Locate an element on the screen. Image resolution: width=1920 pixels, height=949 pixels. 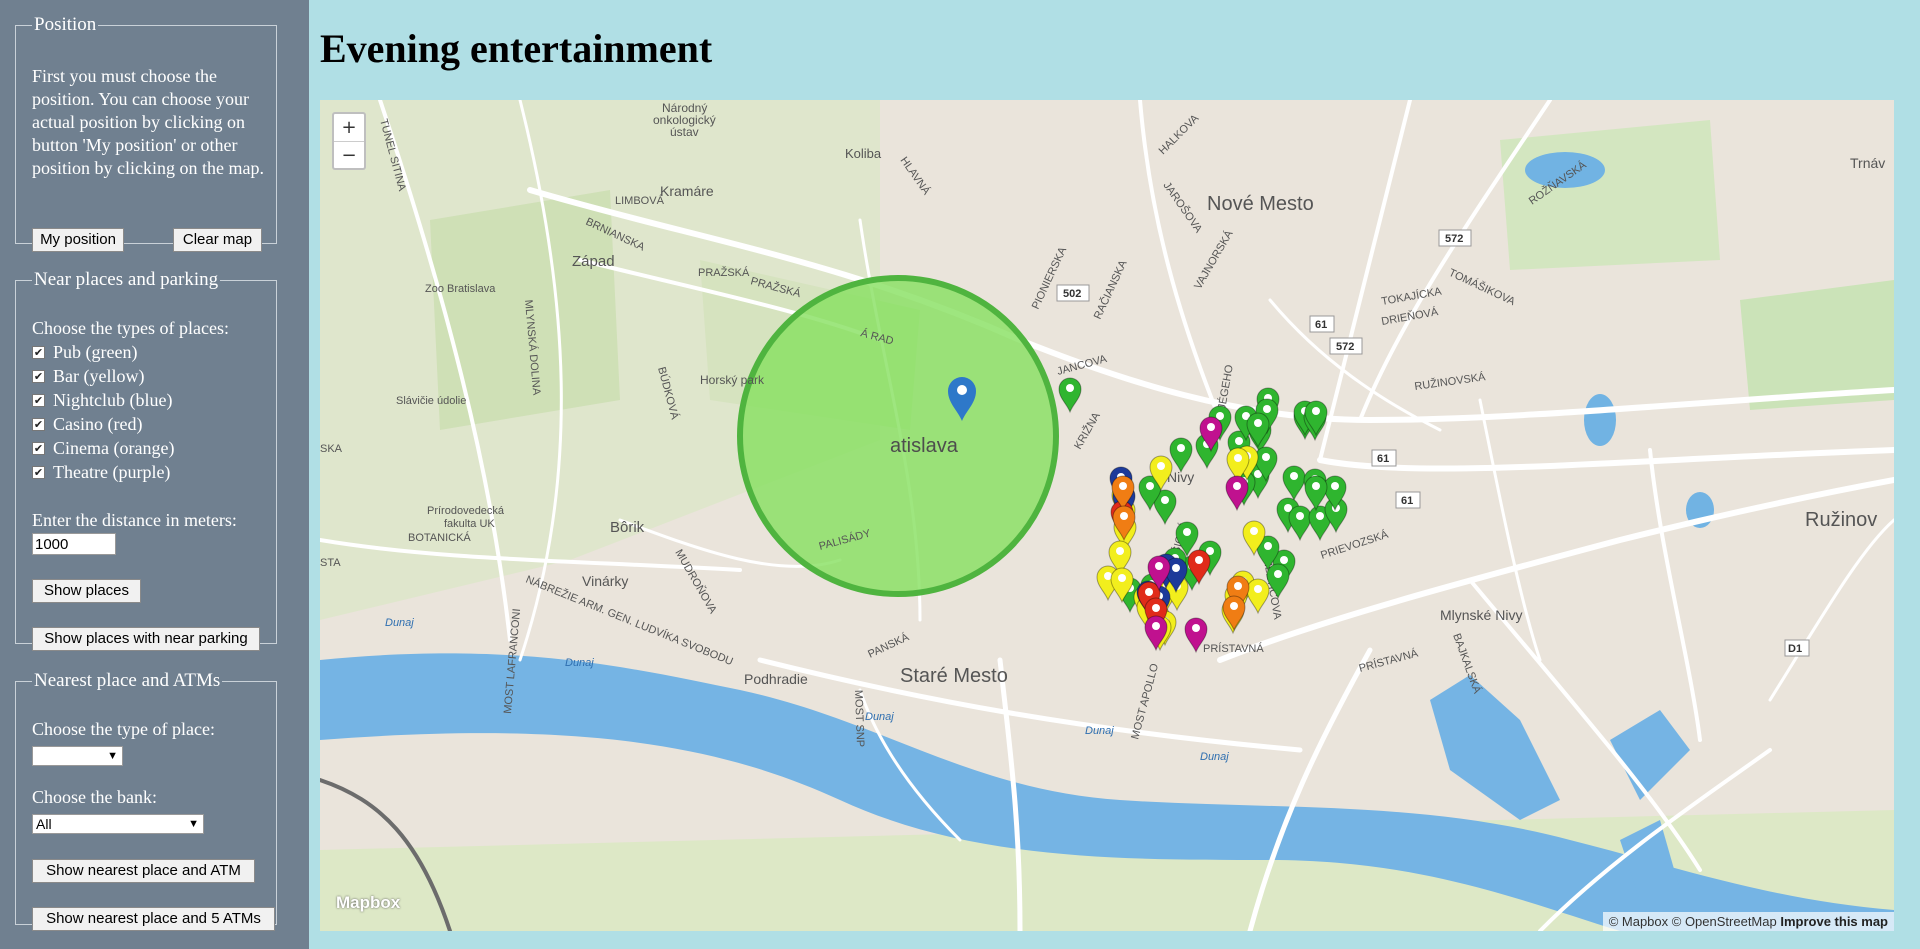
map-label-prievozska: PRIEVOZSKÁ is located at coordinates (1355, 545).